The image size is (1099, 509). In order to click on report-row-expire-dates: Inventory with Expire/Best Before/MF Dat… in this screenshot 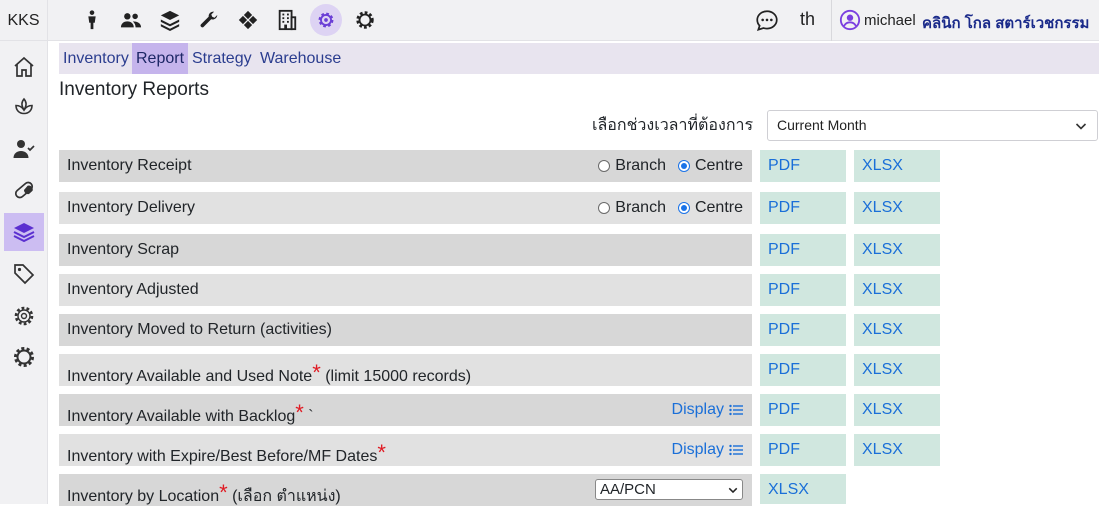, I will do `click(405, 450)`.